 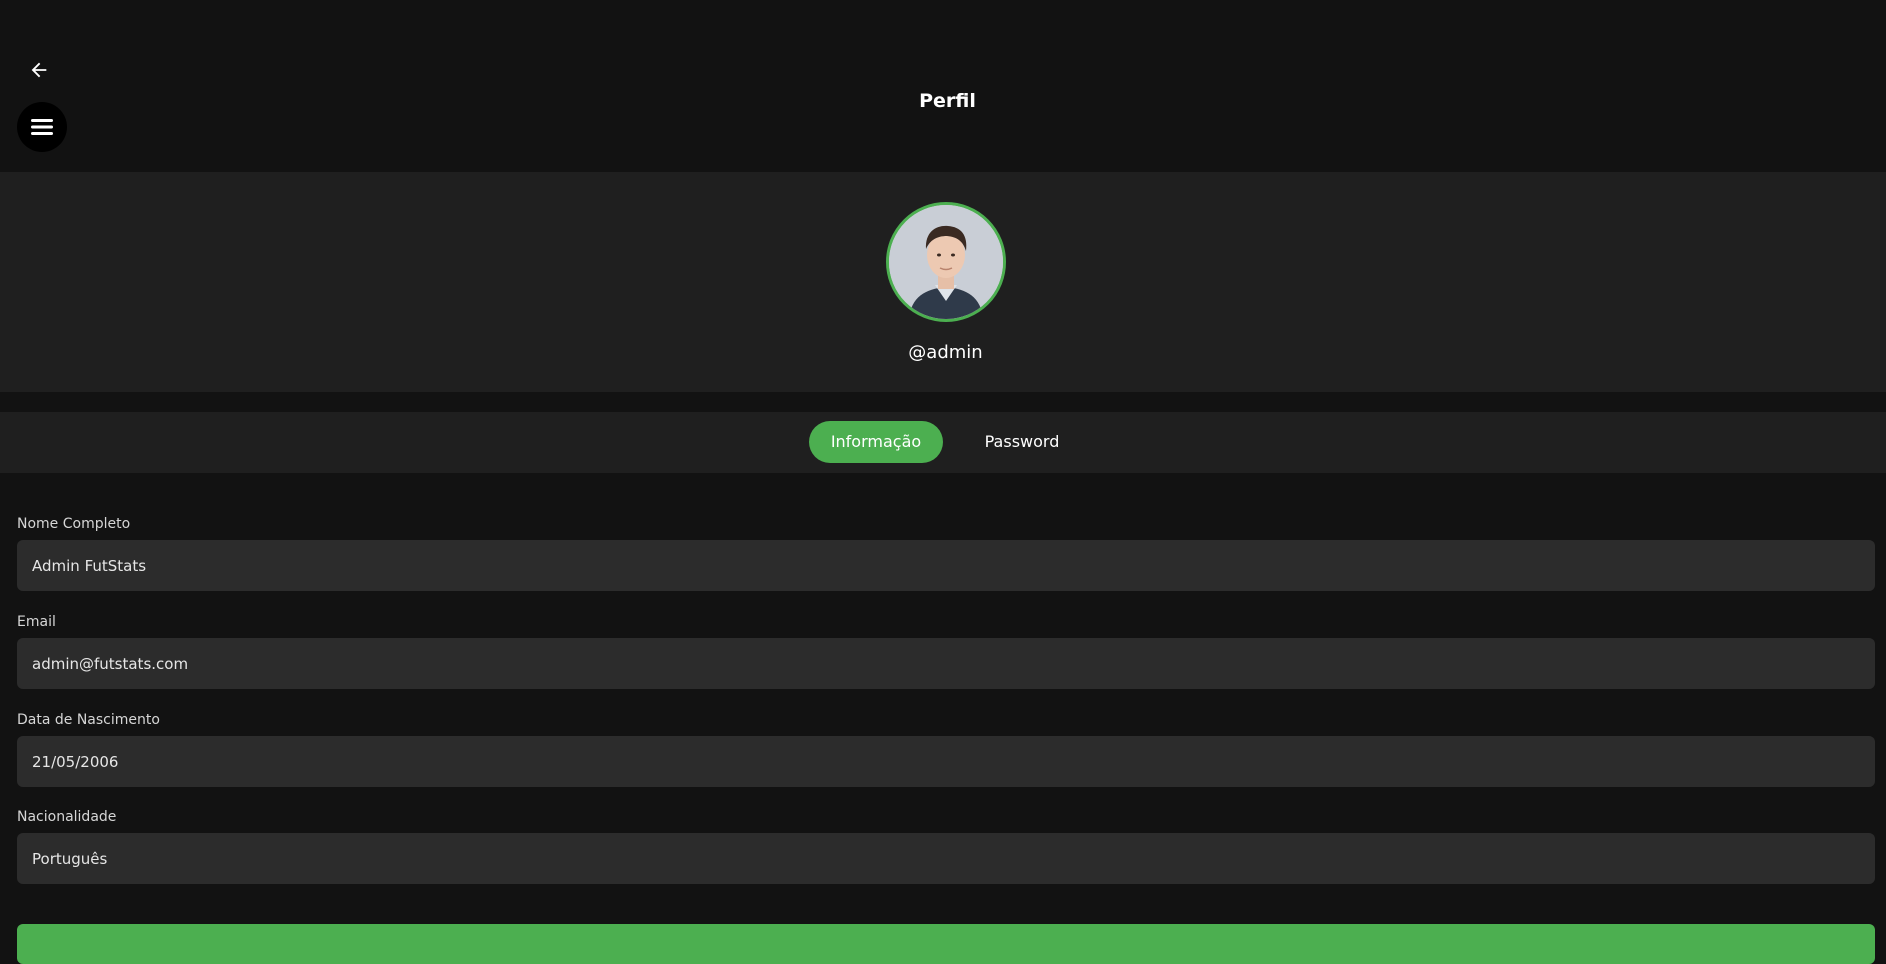 What do you see at coordinates (876, 442) in the screenshot?
I see `tab-informacao: Informação` at bounding box center [876, 442].